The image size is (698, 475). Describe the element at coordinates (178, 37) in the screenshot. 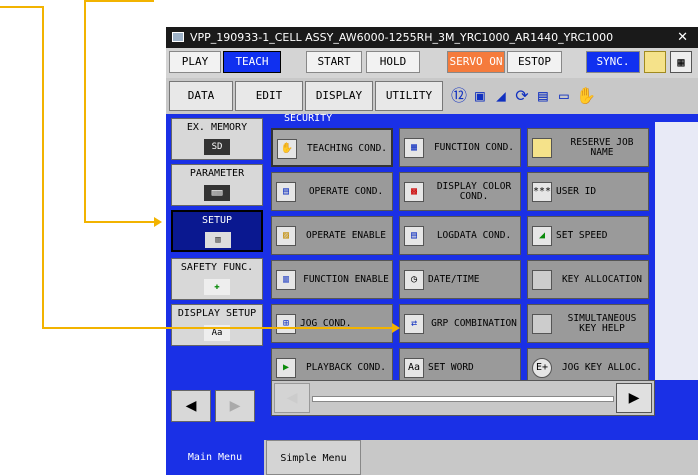

I see `window-icon` at that location.